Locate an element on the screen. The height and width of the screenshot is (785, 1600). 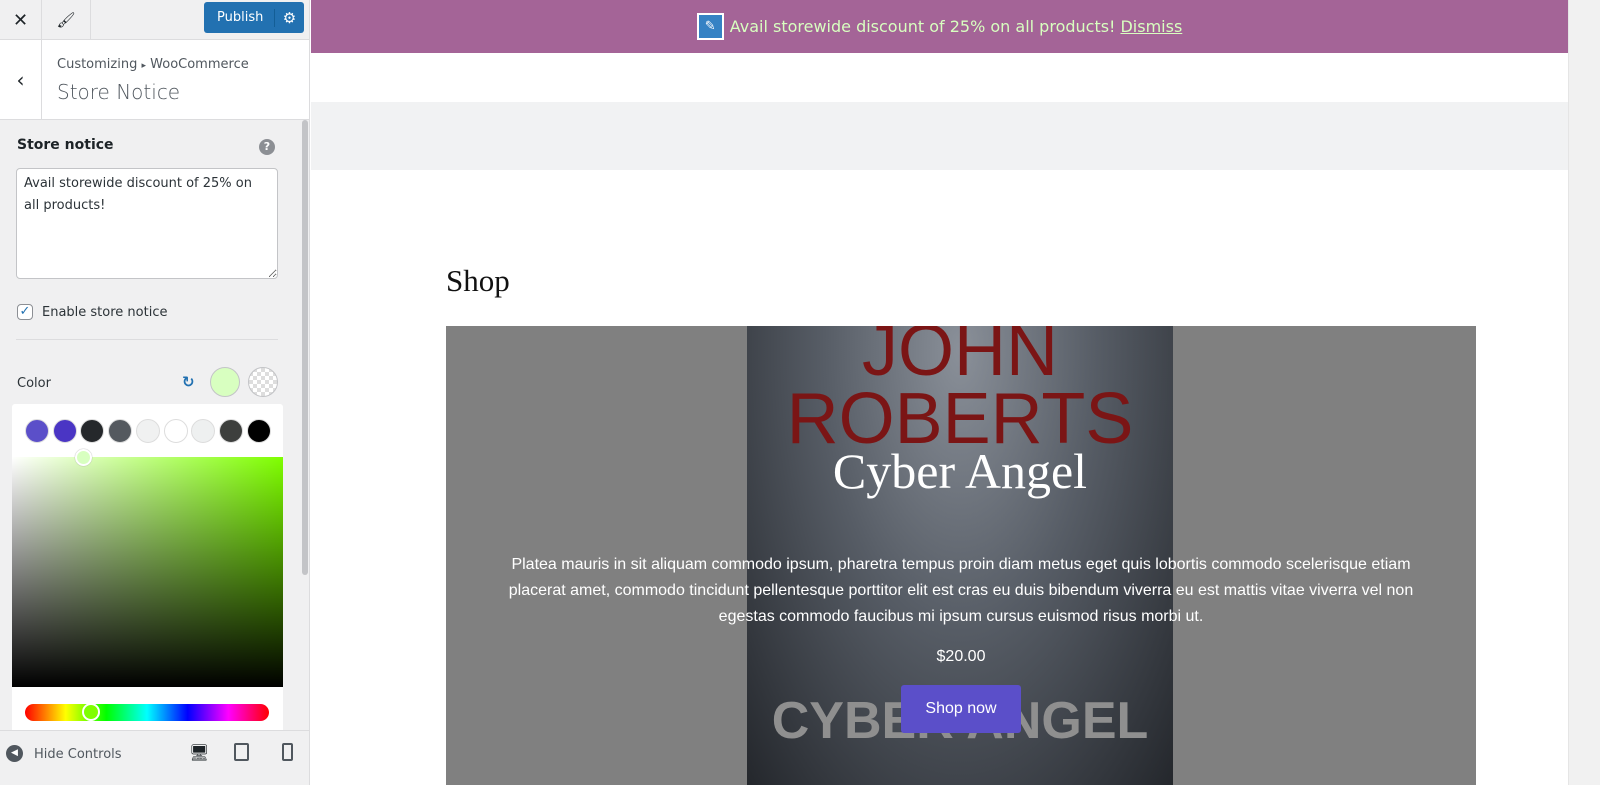
tablet-preview-icon is located at coordinates (241, 752).